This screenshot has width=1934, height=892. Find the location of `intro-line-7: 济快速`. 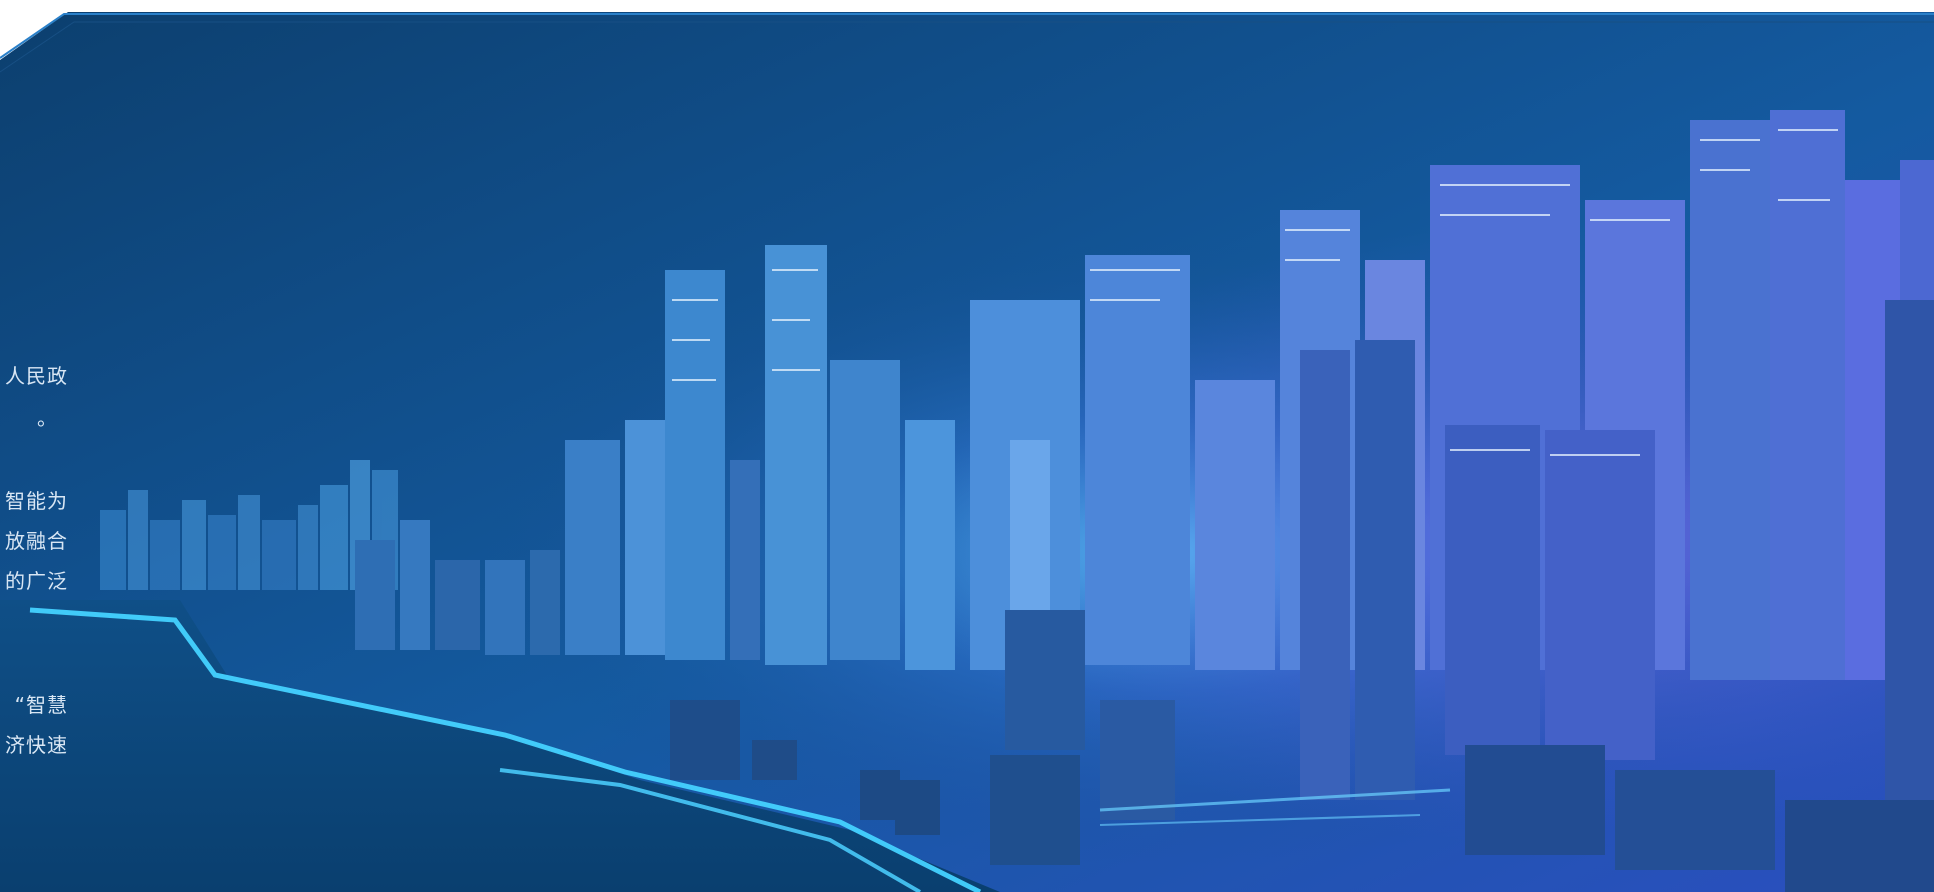

intro-line-7: 济快速 is located at coordinates (36, 745).